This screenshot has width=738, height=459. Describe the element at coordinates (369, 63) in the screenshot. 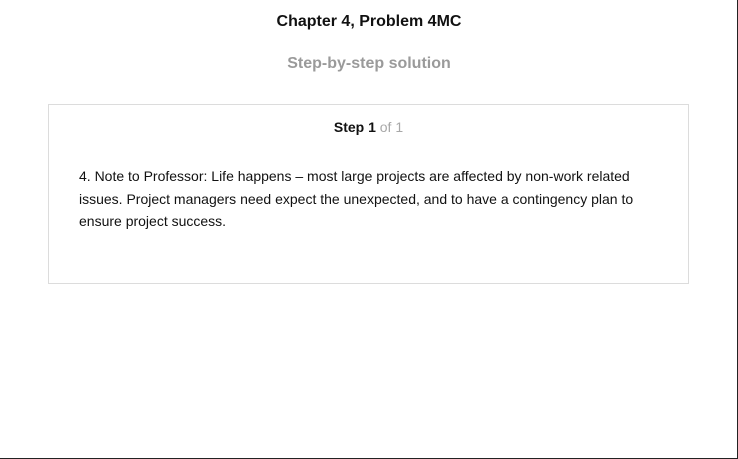

I see `page-subtitle: Step-by-step solution` at that location.